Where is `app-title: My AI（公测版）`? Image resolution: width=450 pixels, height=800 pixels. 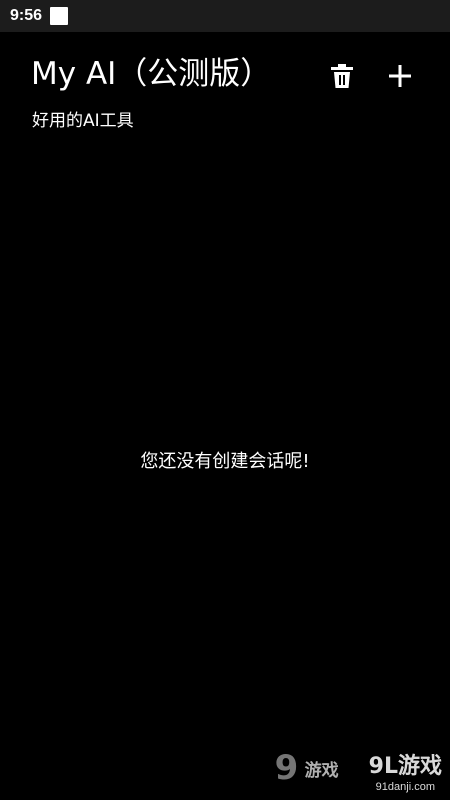 app-title: My AI（公测版） is located at coordinates (151, 74).